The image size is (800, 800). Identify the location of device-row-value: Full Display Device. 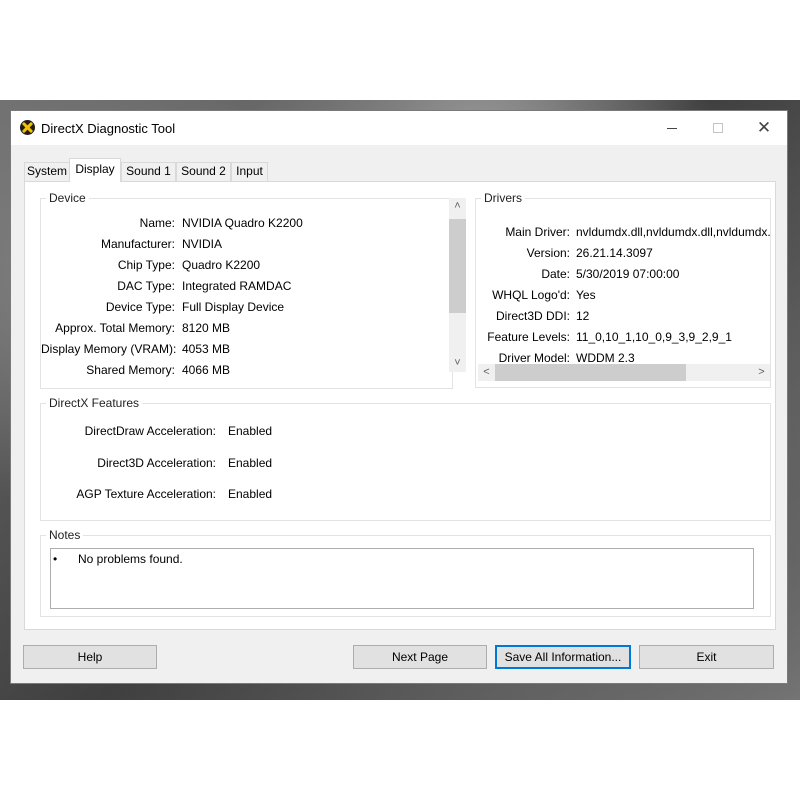
(233, 307).